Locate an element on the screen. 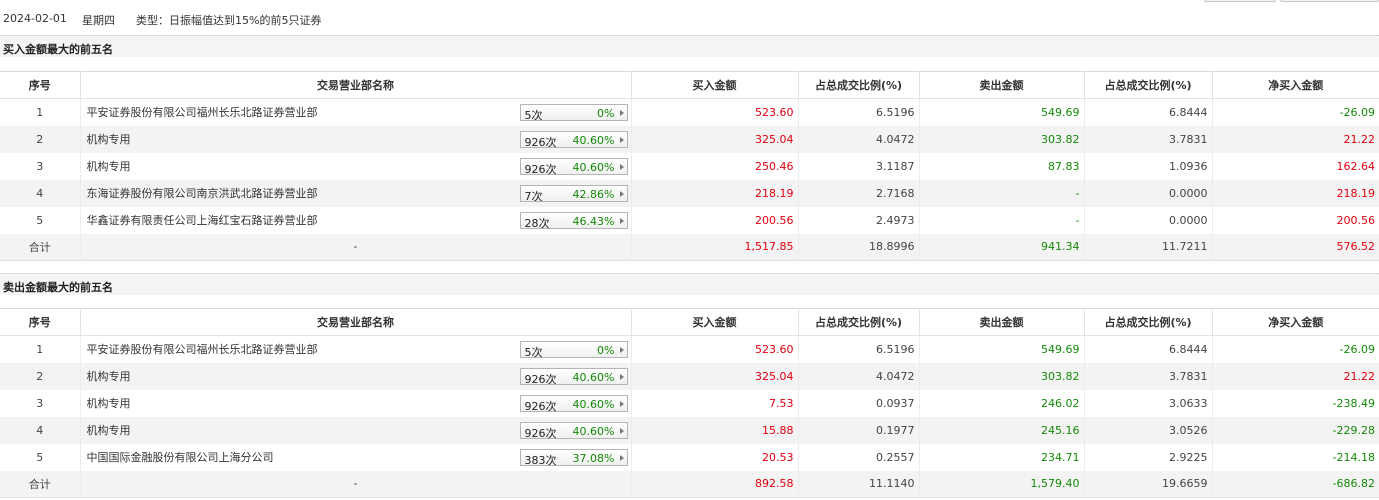 The width and height of the screenshot is (1379, 500). branch-stats-button: 383次 37.08% is located at coordinates (573, 457).